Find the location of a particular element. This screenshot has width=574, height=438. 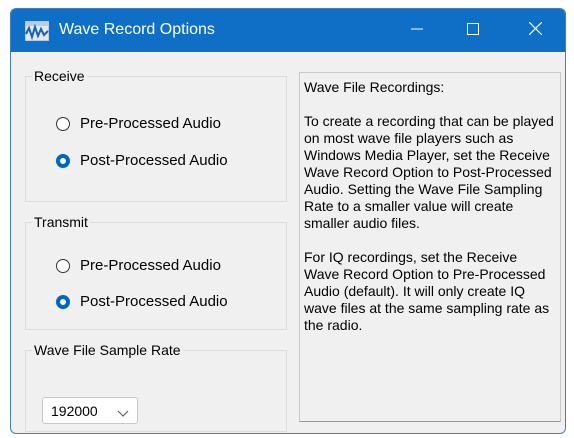

sample-rate-dropdown: 192000 is located at coordinates (90, 410).